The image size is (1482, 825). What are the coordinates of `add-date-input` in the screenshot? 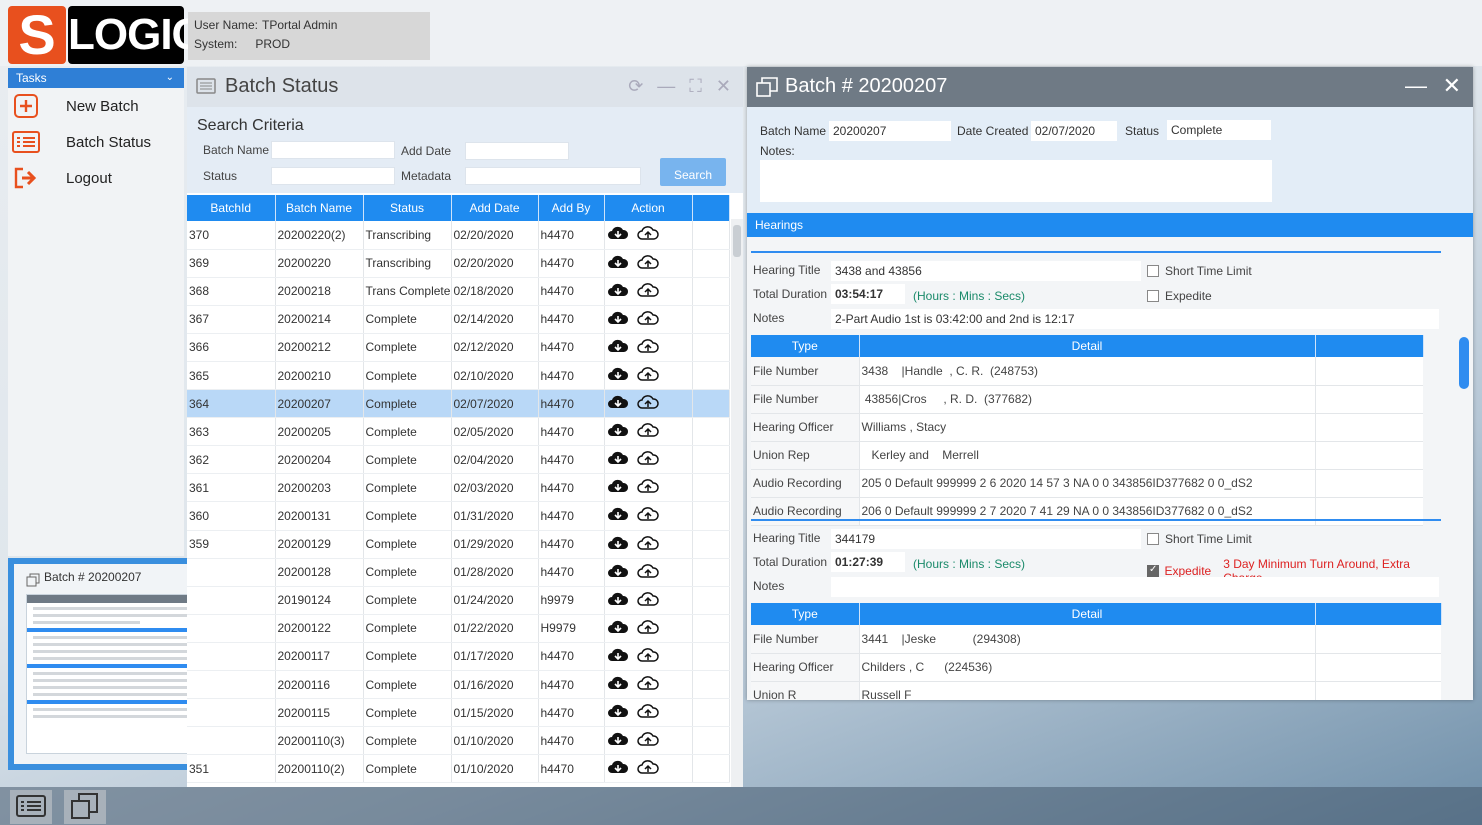 It's located at (517, 151).